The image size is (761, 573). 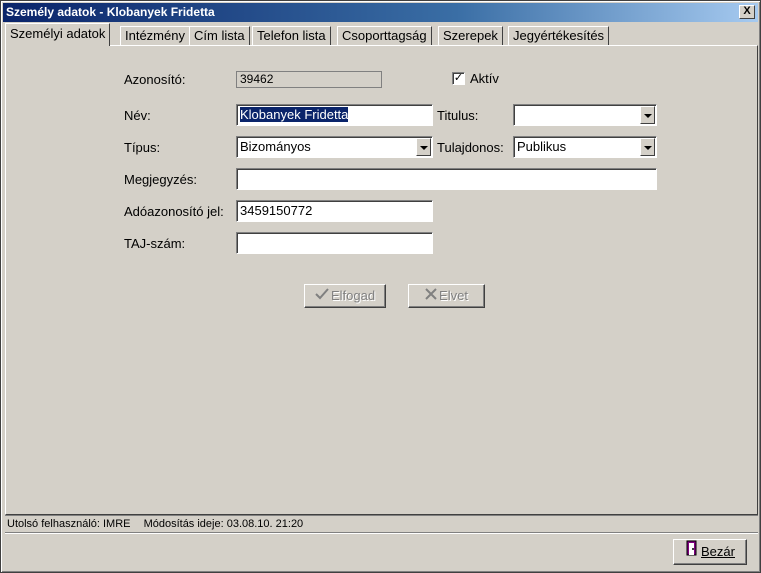 What do you see at coordinates (458, 78) in the screenshot?
I see `aktiv-checkbox: ✓` at bounding box center [458, 78].